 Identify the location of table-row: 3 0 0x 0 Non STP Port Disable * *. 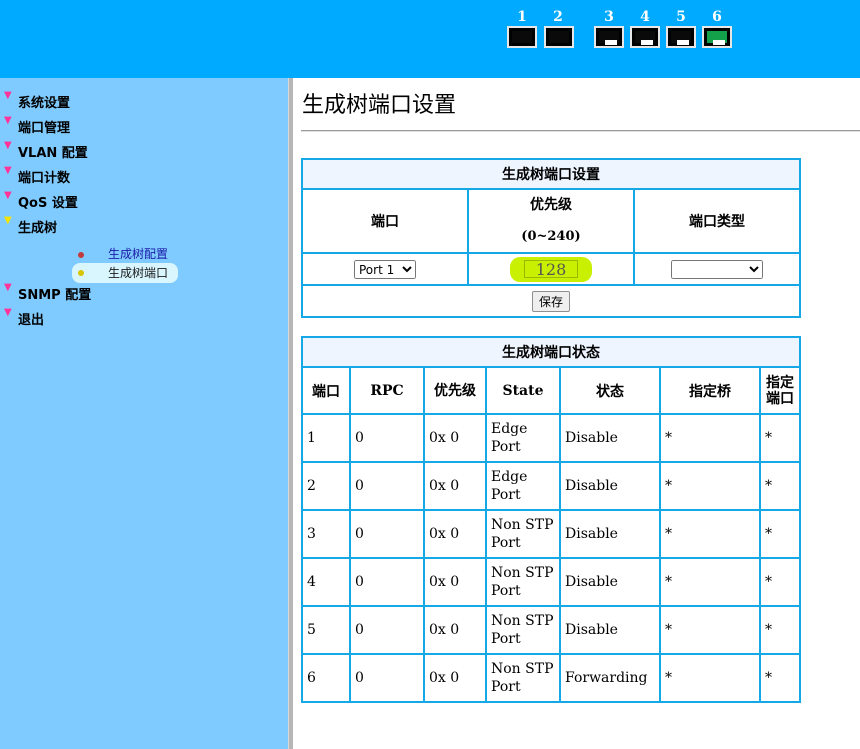
(551, 534).